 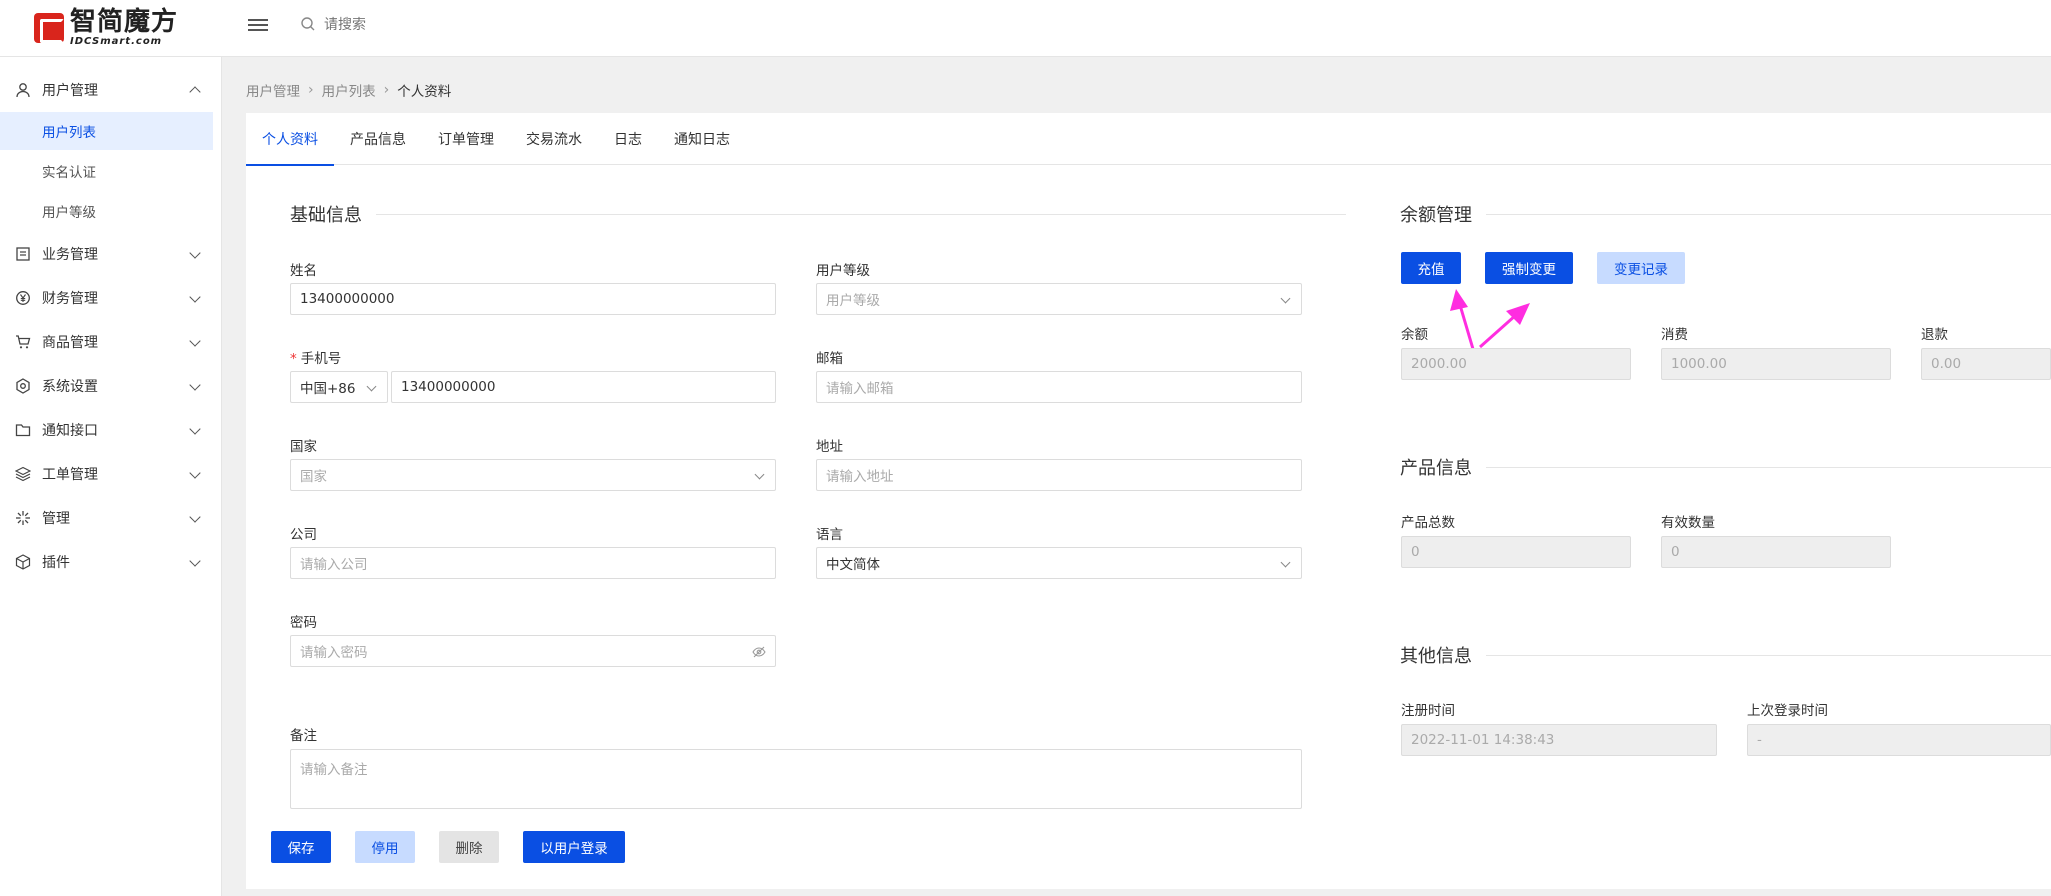 I want to click on nav-sub-user-level: 用户等级, so click(x=106, y=211).